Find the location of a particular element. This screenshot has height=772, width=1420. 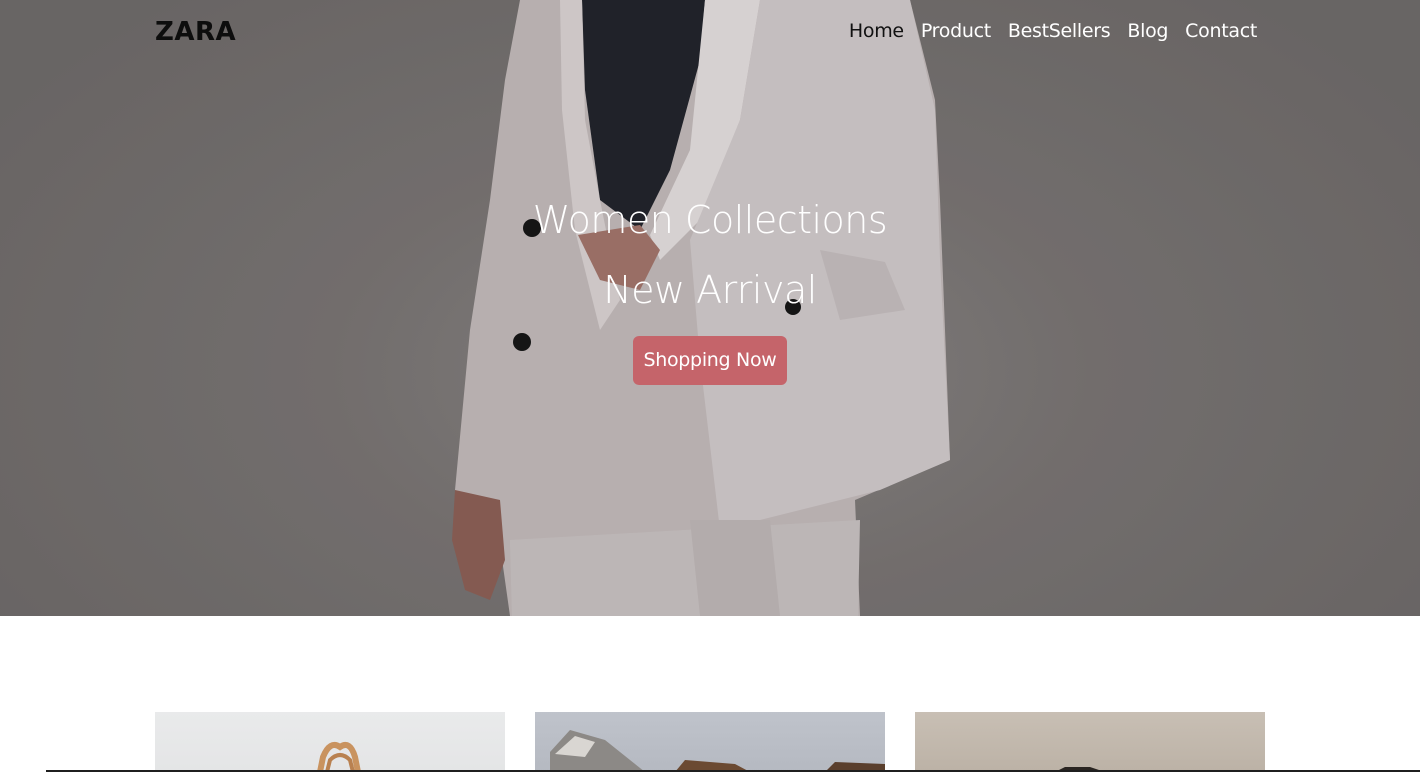

hero-title: Women Collections is located at coordinates (710, 220).